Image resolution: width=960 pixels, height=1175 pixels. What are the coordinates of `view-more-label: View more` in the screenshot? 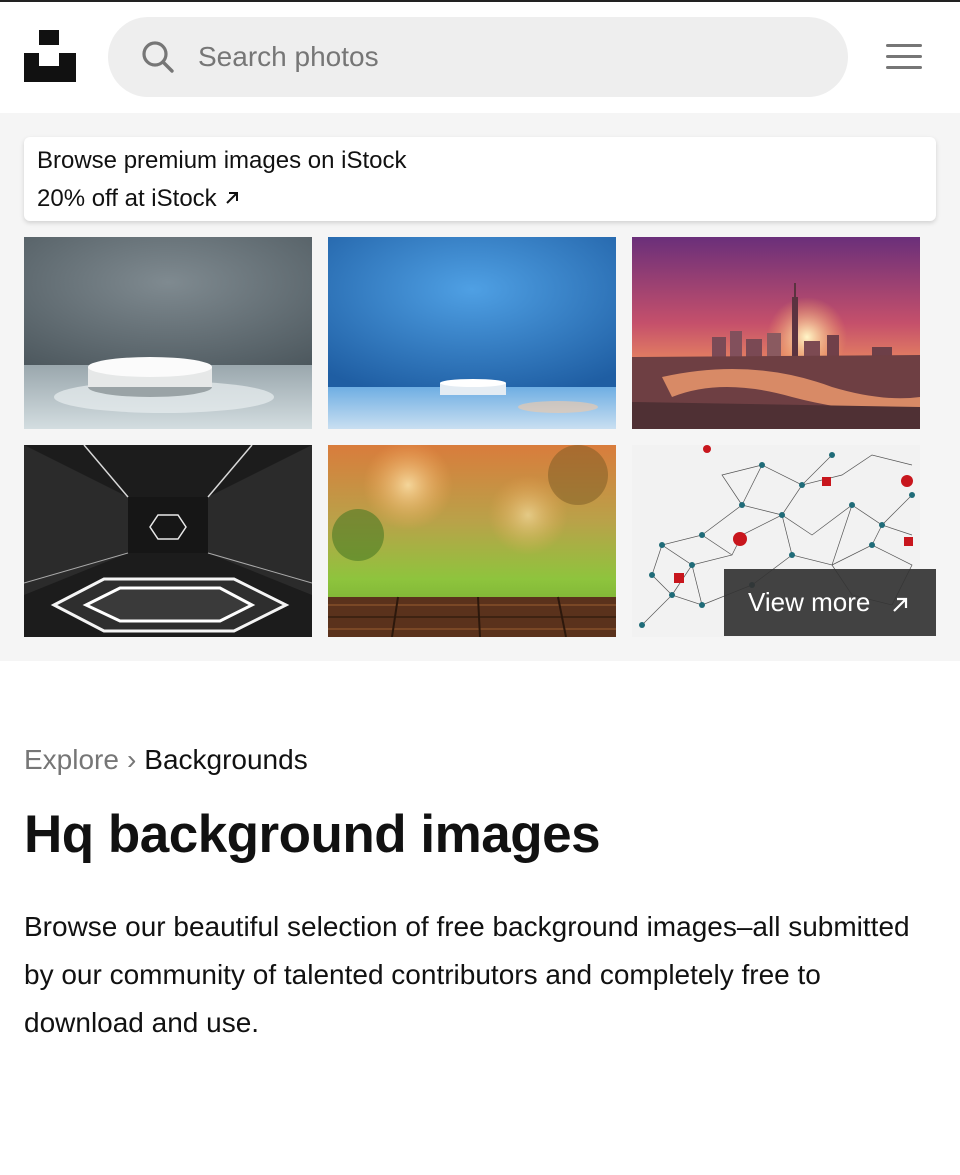 It's located at (809, 602).